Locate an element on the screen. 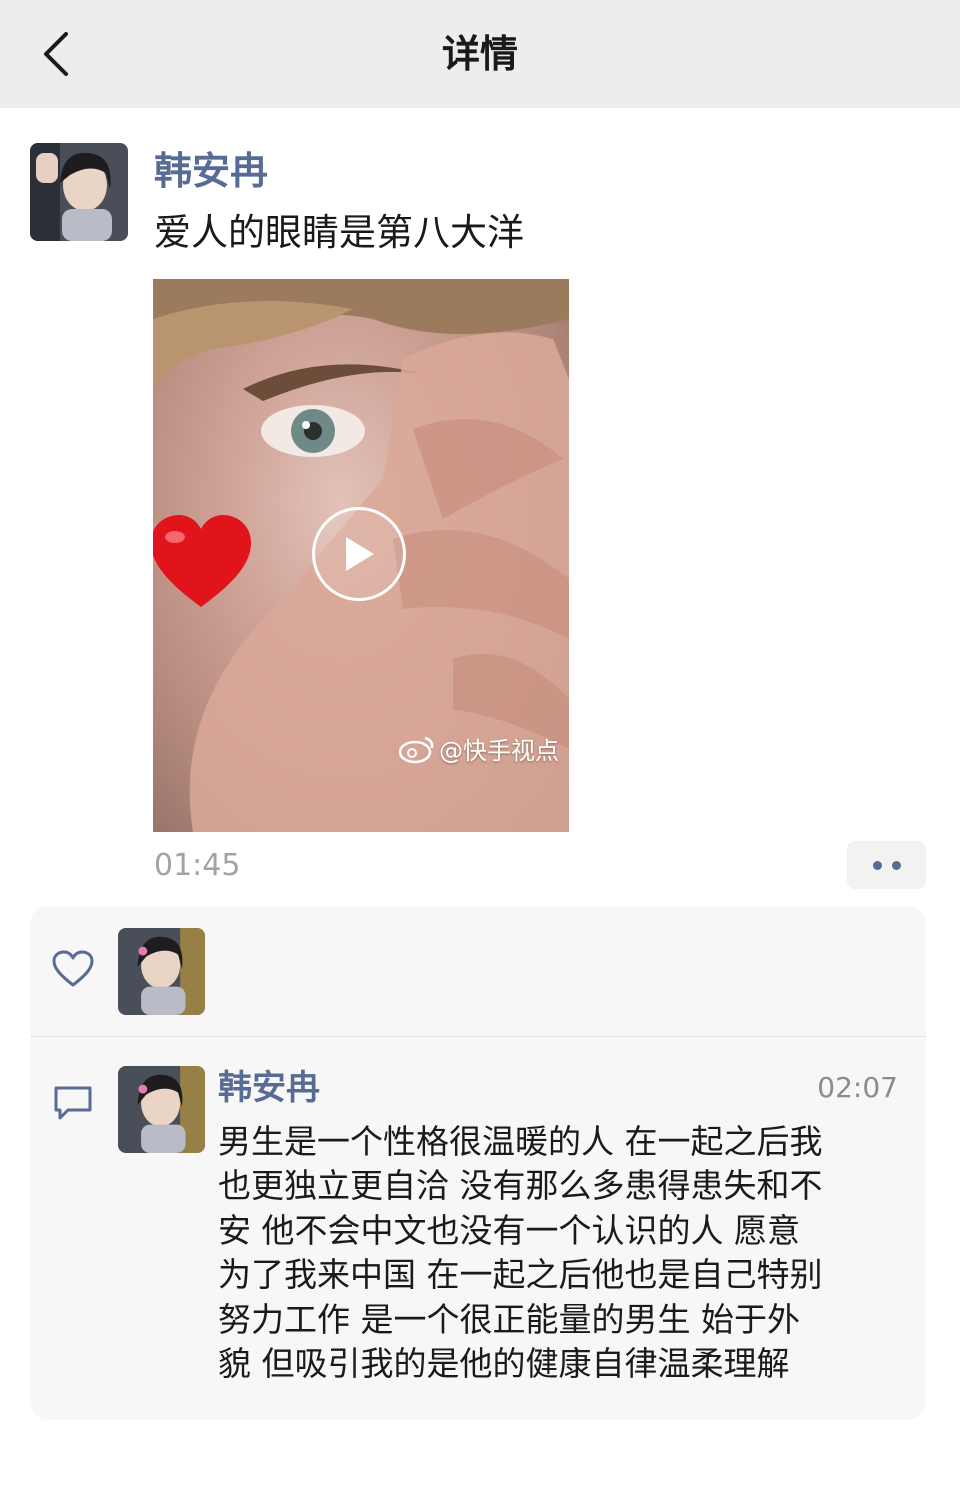 The height and width of the screenshot is (1490, 960). author-avatar is located at coordinates (79, 192).